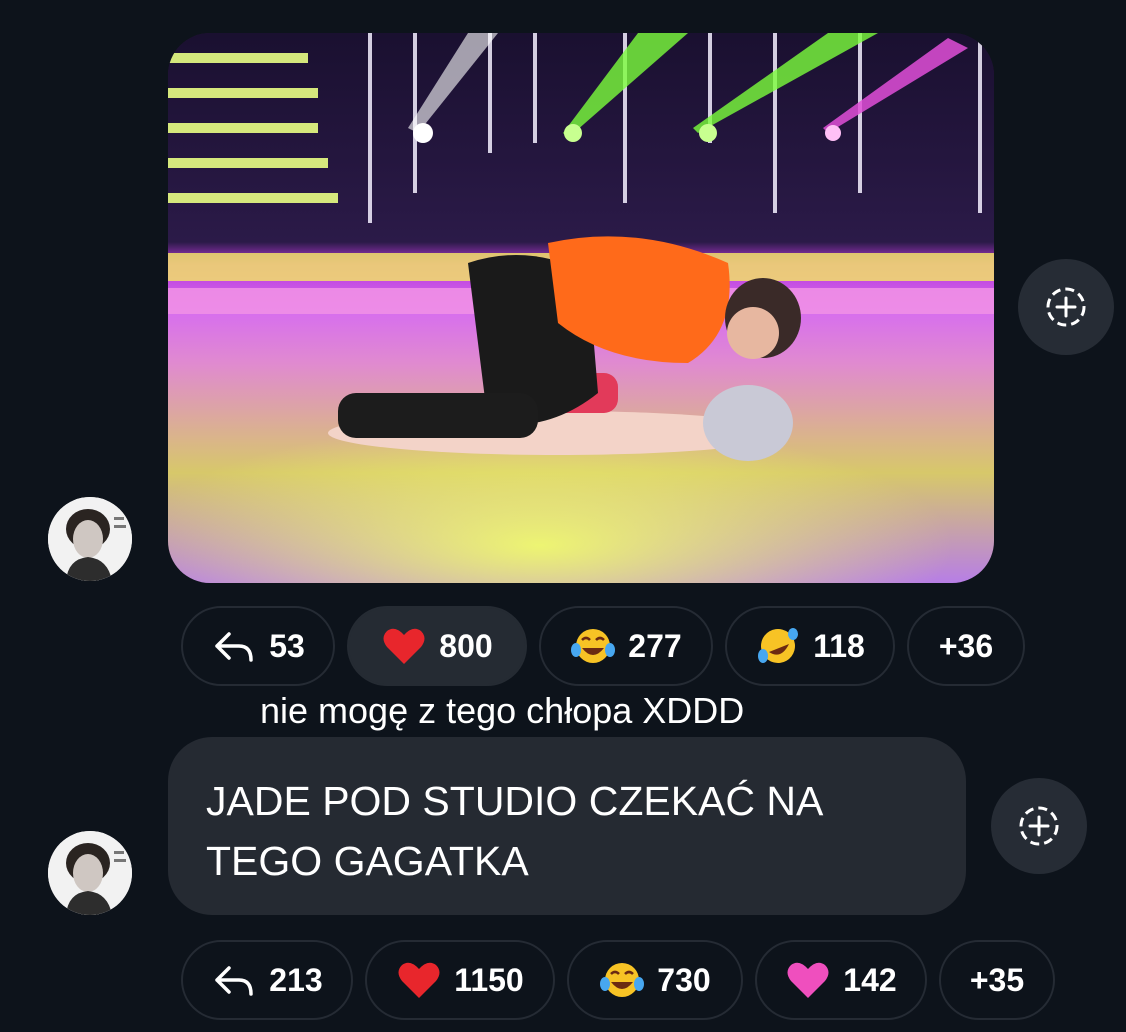  I want to click on reaction-count: 213, so click(296, 979).